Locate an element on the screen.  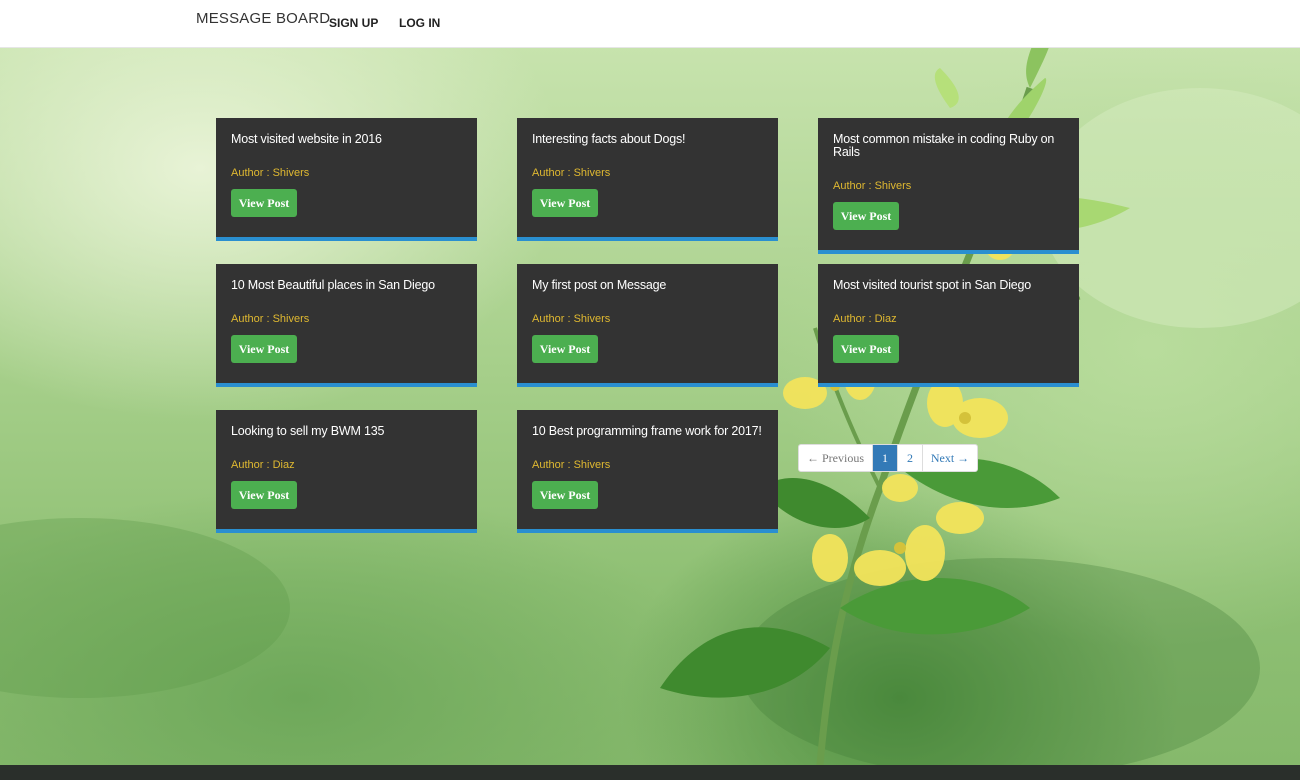
page-2-link: 2 is located at coordinates (909, 458).